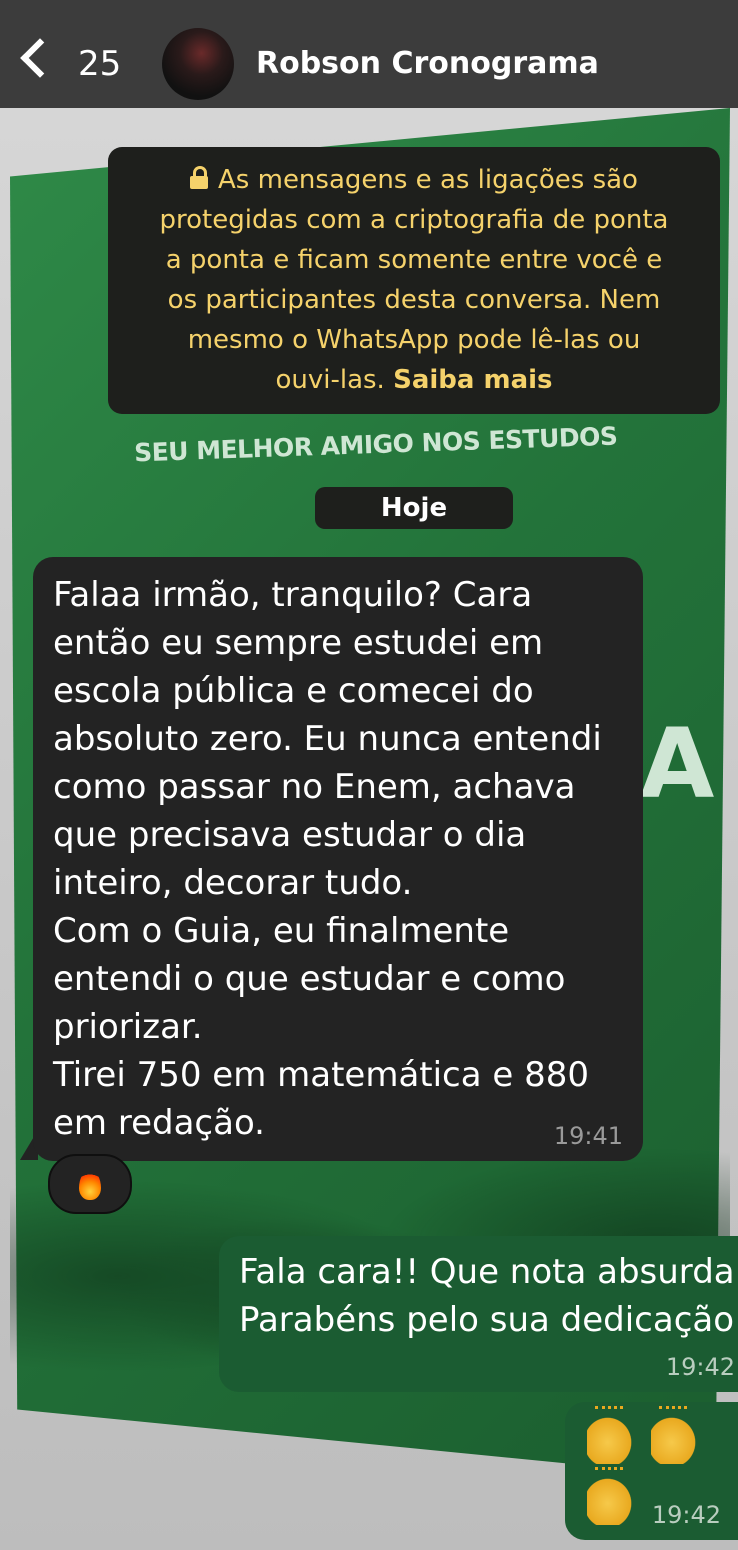 The image size is (738, 1550). I want to click on message-timestamp: 19:41, so click(588, 1136).